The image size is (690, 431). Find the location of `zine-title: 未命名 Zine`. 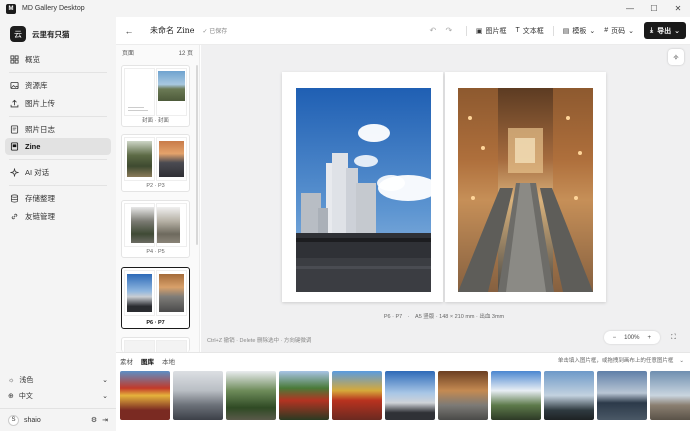

zine-title: 未命名 Zine is located at coordinates (172, 30).